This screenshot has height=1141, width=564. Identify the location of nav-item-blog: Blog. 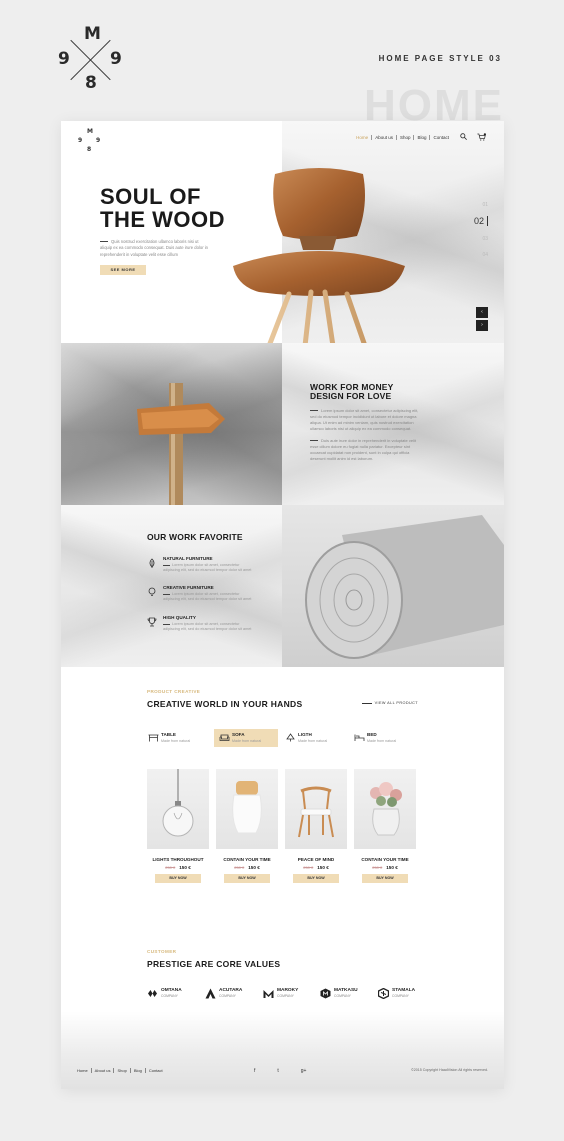
(422, 137).